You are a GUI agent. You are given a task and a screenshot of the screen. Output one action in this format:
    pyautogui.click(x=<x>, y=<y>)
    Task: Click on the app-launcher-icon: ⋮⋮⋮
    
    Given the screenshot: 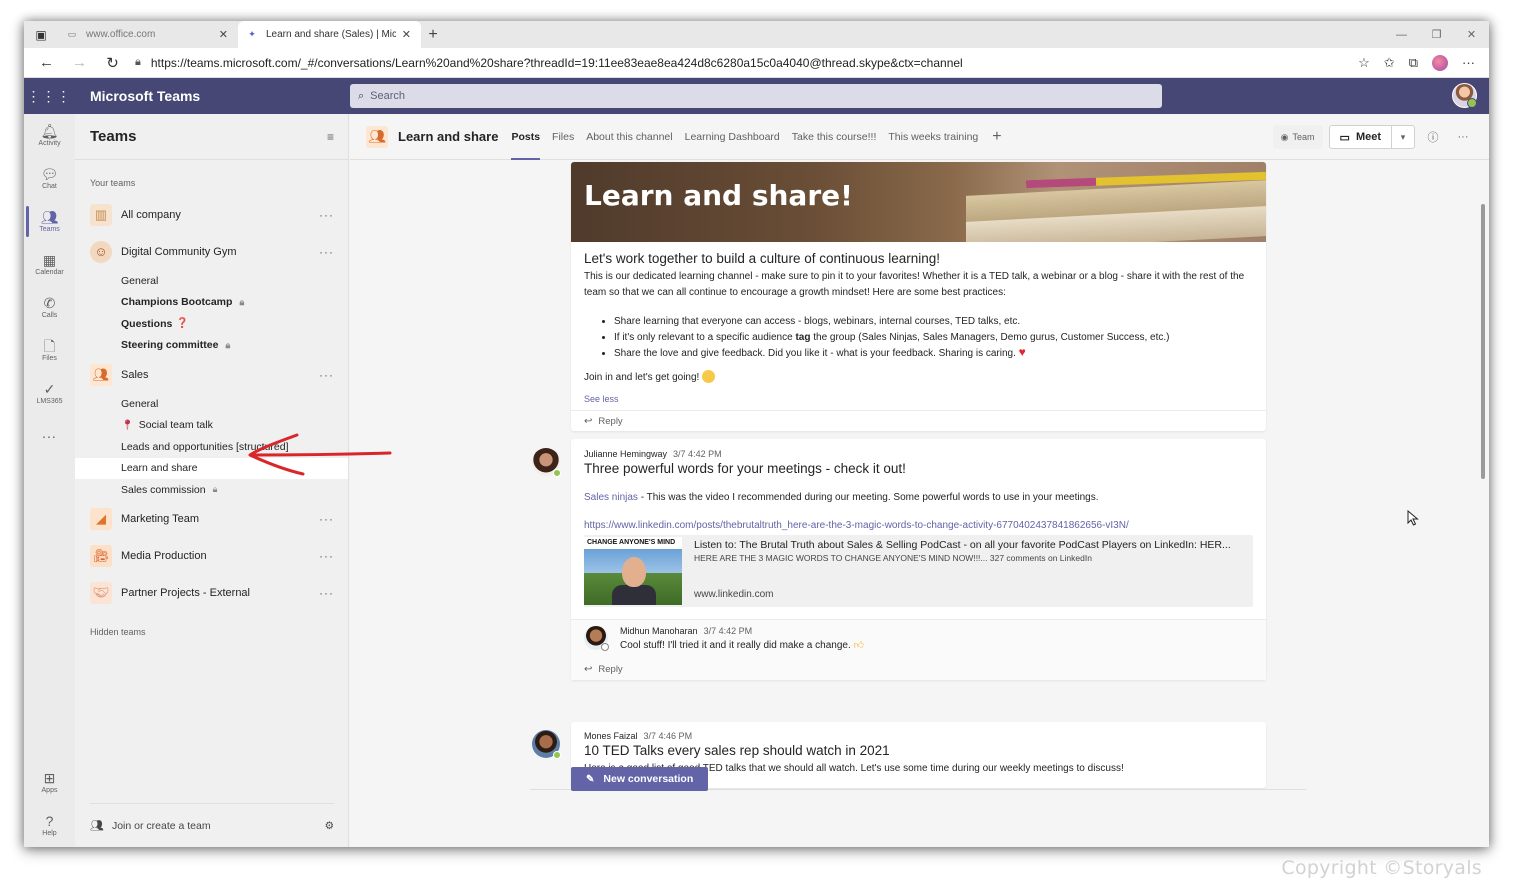 What is the action you would take?
    pyautogui.click(x=49, y=96)
    